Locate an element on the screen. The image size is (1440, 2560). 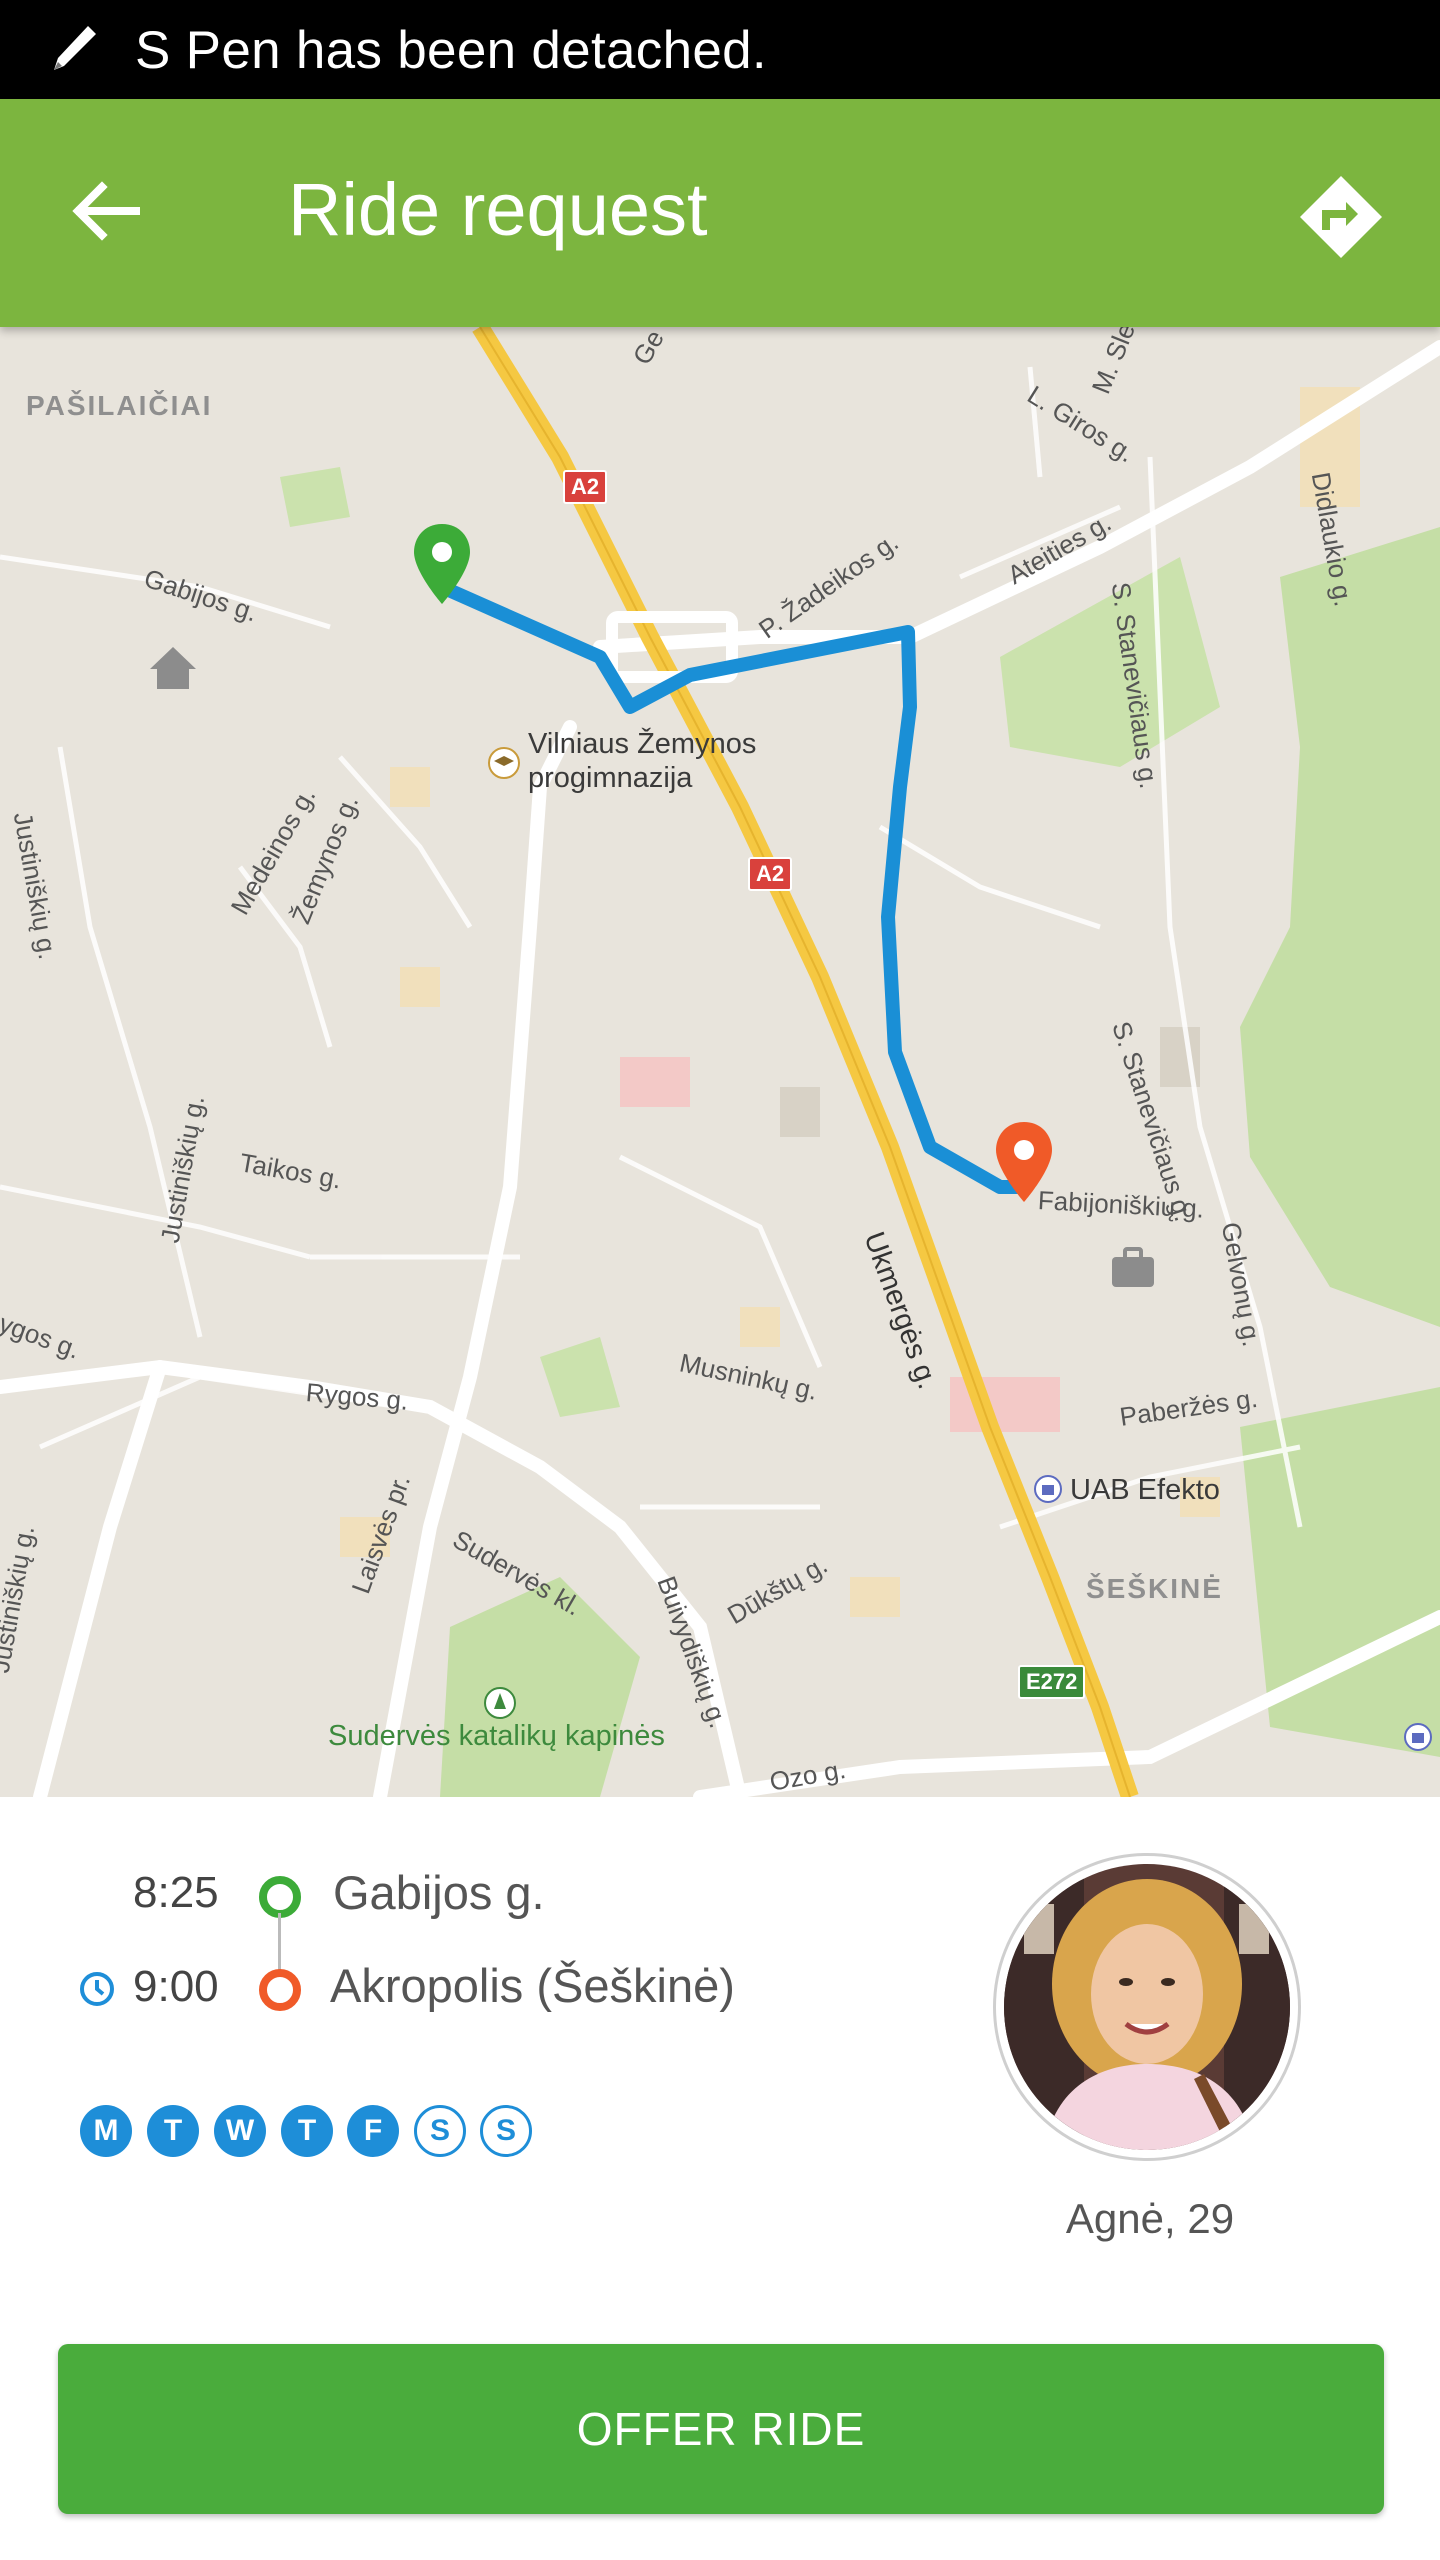
driver-name: Agnė, 29 is located at coordinates (1150, 2218).